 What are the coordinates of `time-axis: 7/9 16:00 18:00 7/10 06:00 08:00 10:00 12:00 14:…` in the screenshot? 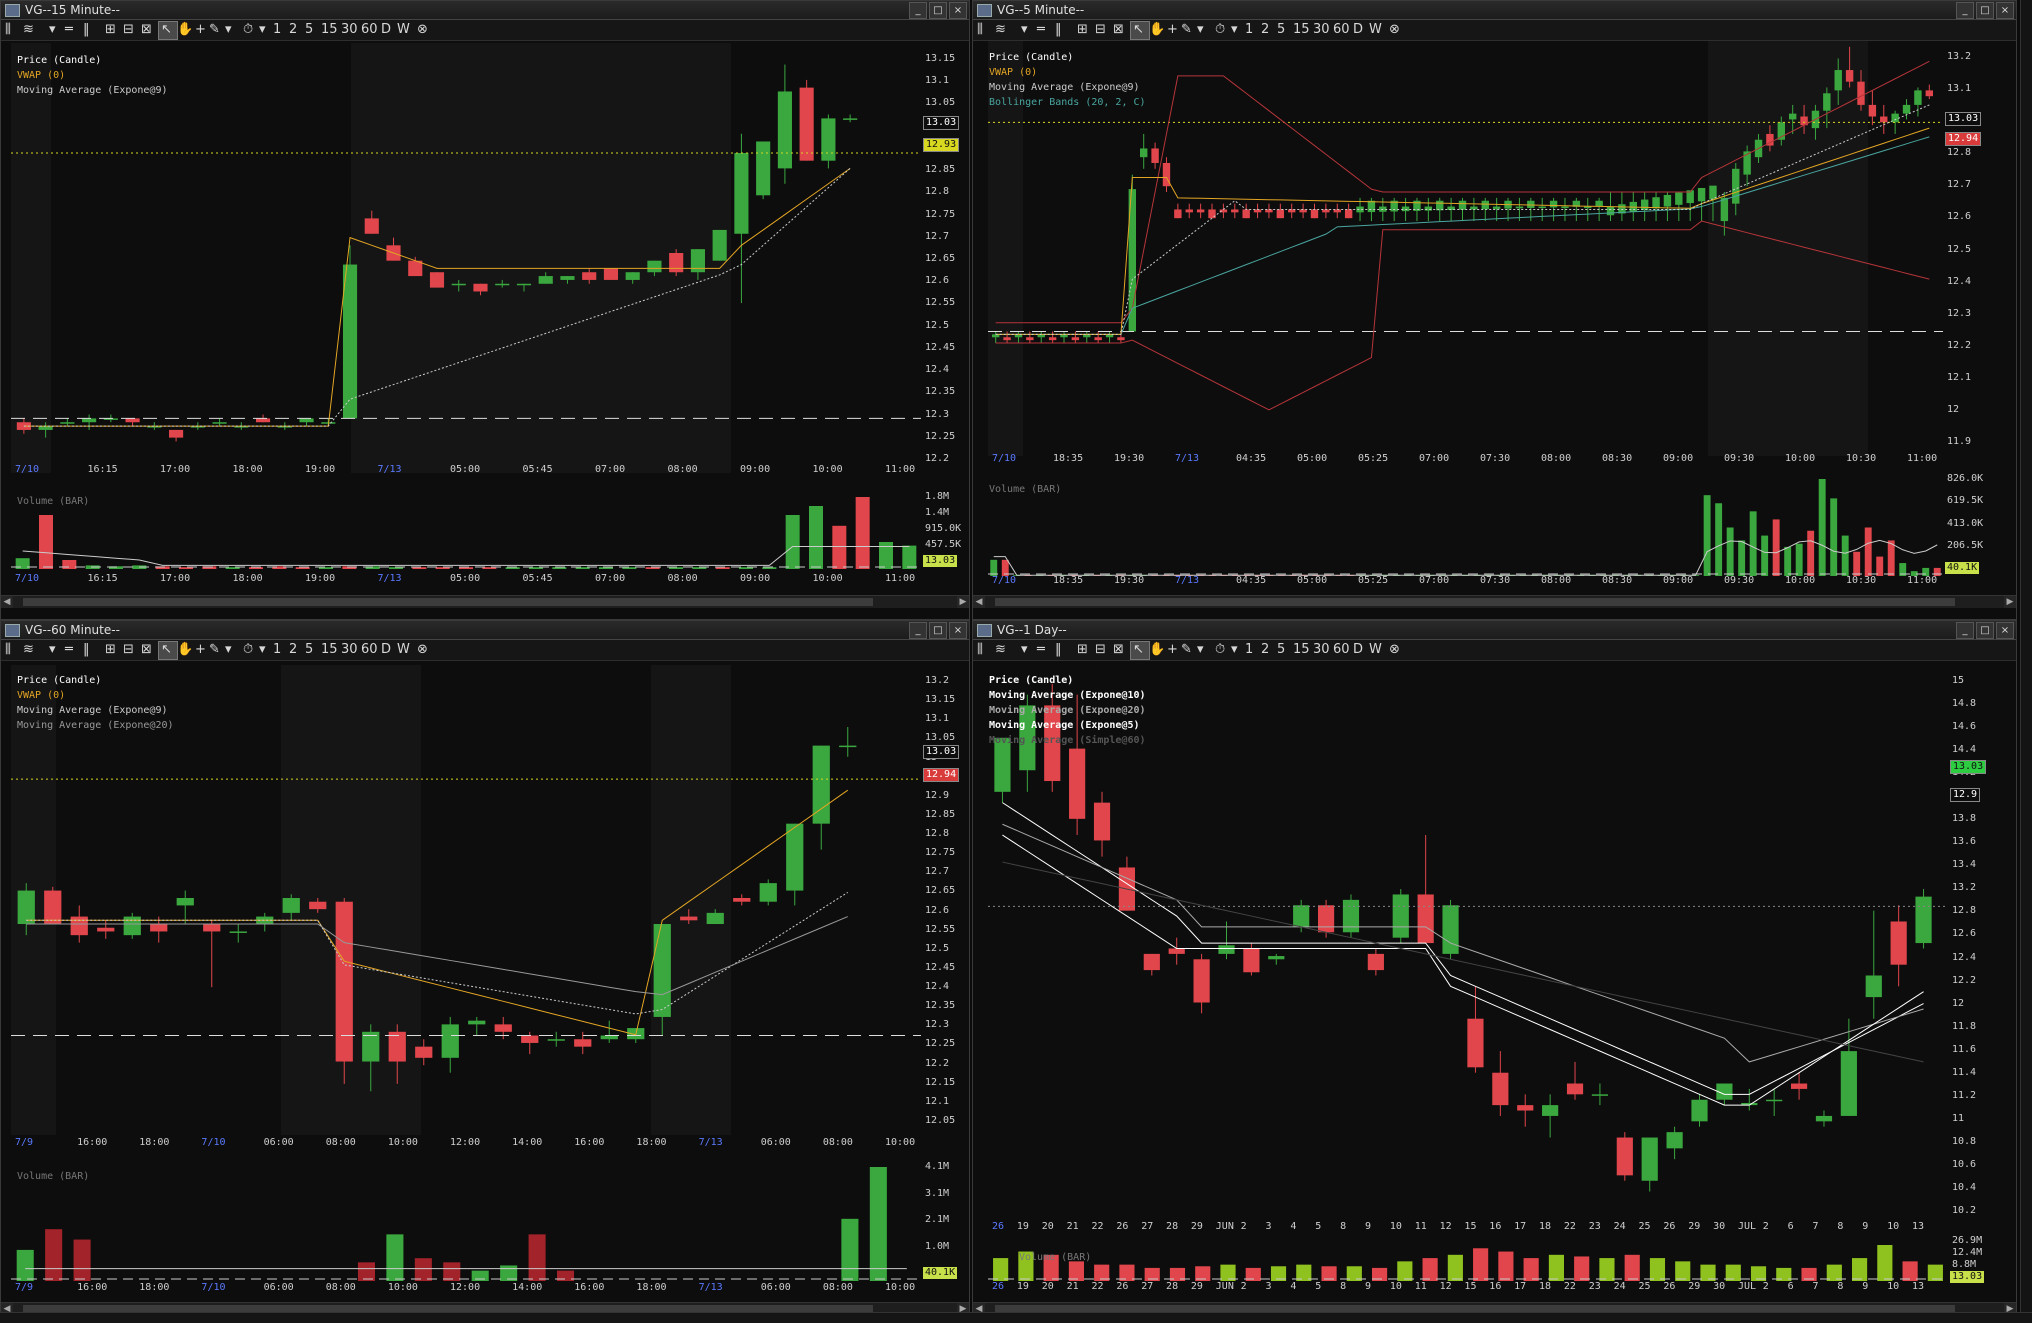 It's located at (466, 1144).